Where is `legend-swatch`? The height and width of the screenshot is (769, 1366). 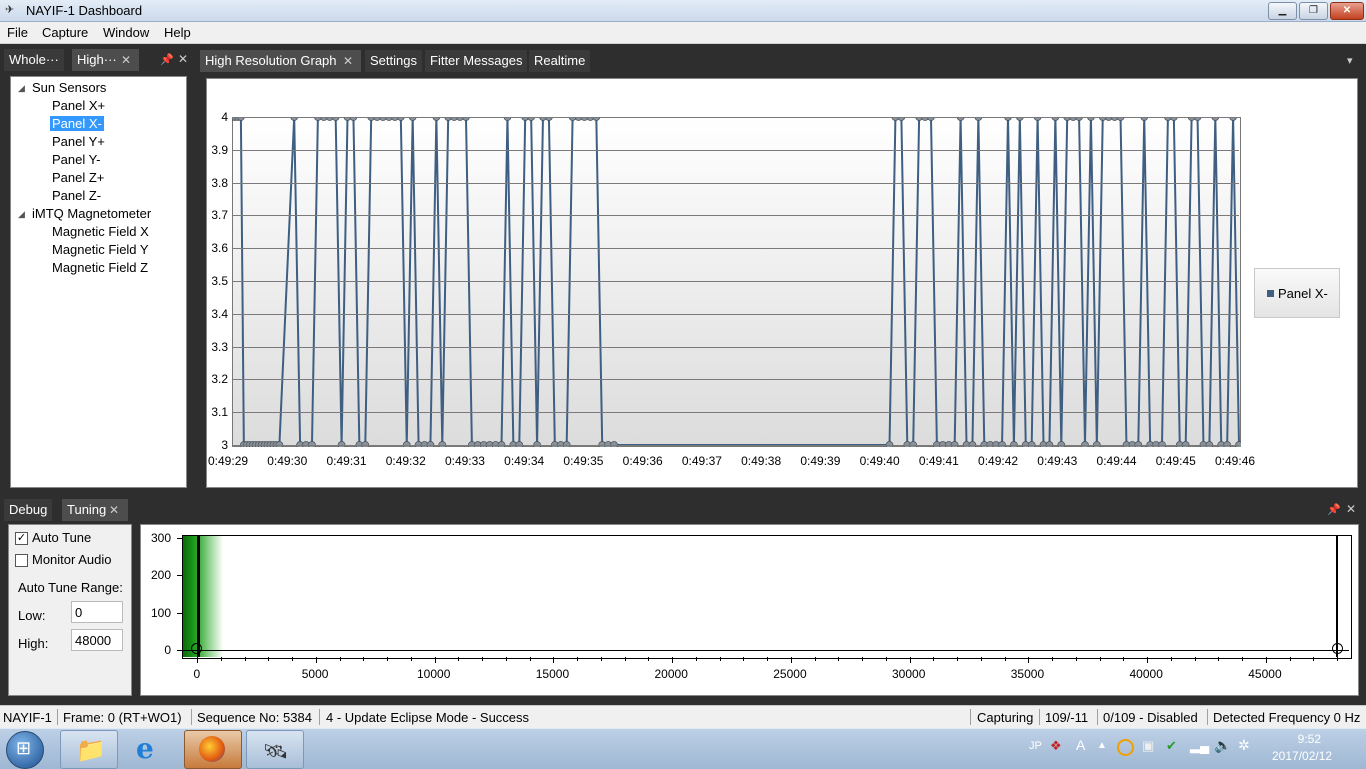 legend-swatch is located at coordinates (1270, 293).